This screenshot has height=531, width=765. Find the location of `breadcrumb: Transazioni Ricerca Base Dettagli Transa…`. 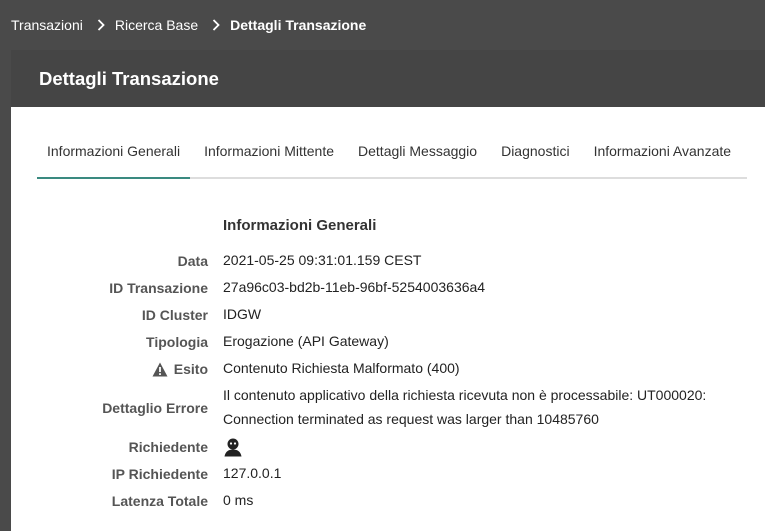

breadcrumb: Transazioni Ricerca Base Dettagli Transa… is located at coordinates (188, 25).